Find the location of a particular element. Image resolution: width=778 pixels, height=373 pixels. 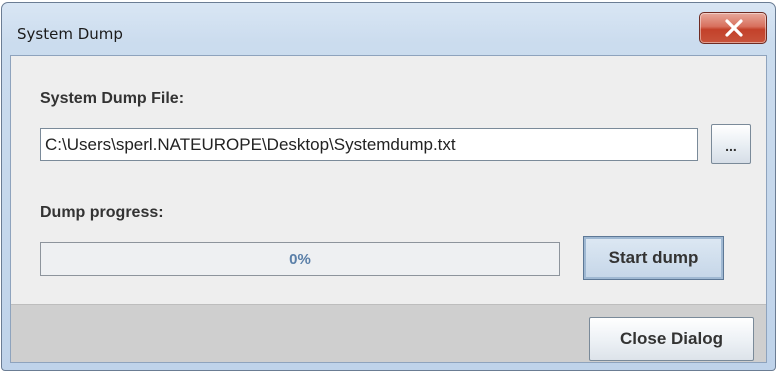

dump-progress-bar: 0% is located at coordinates (300, 259).